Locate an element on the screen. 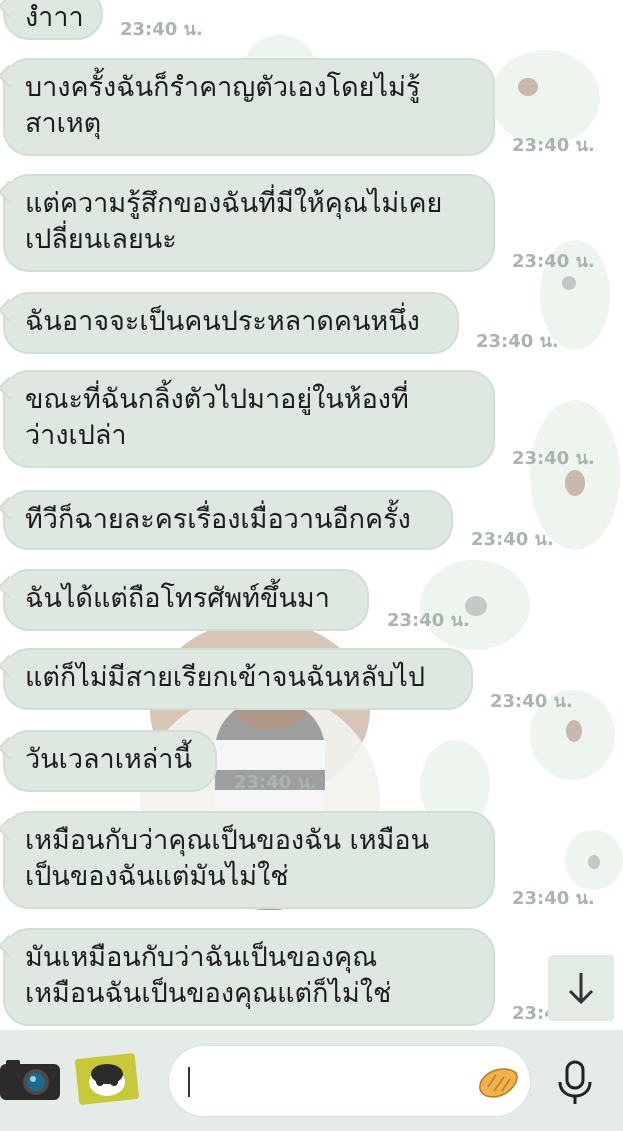  microphone-icon is located at coordinates (575, 1082).